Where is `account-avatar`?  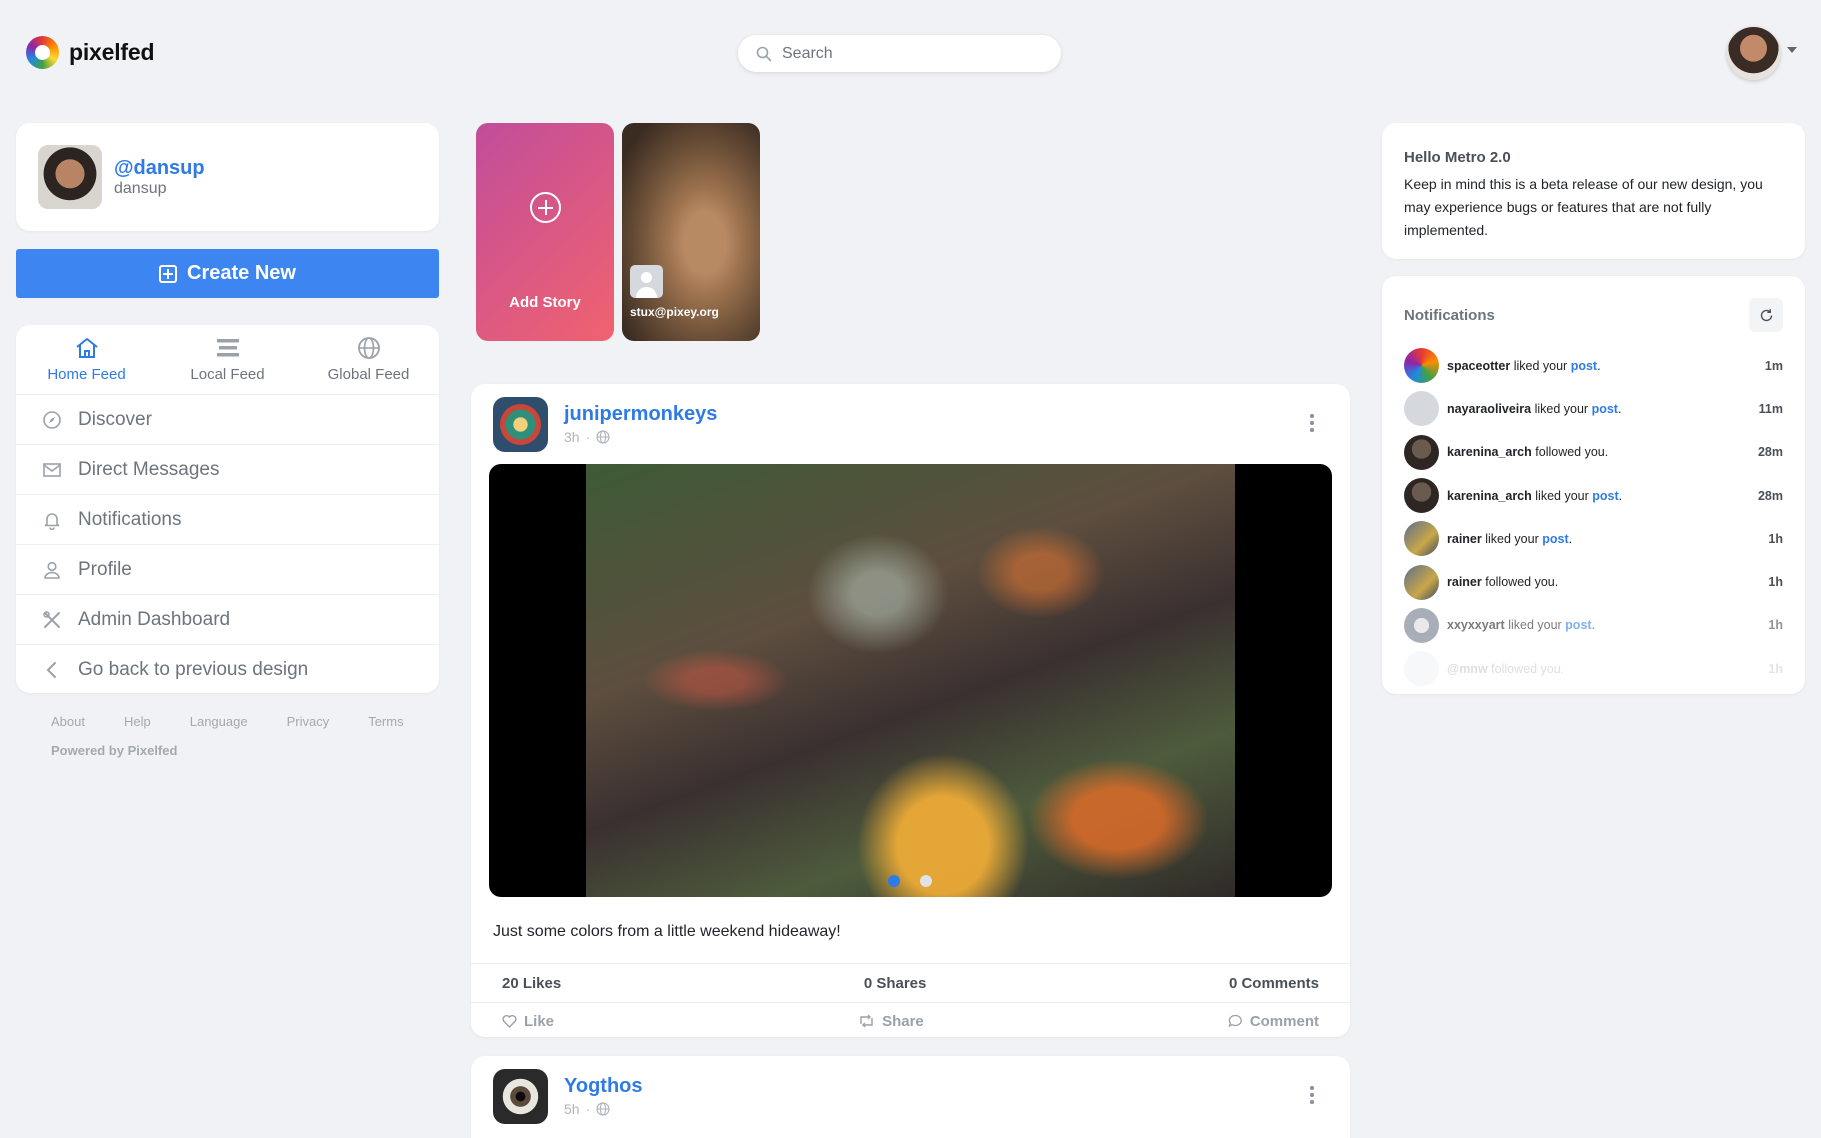 account-avatar is located at coordinates (1753, 53).